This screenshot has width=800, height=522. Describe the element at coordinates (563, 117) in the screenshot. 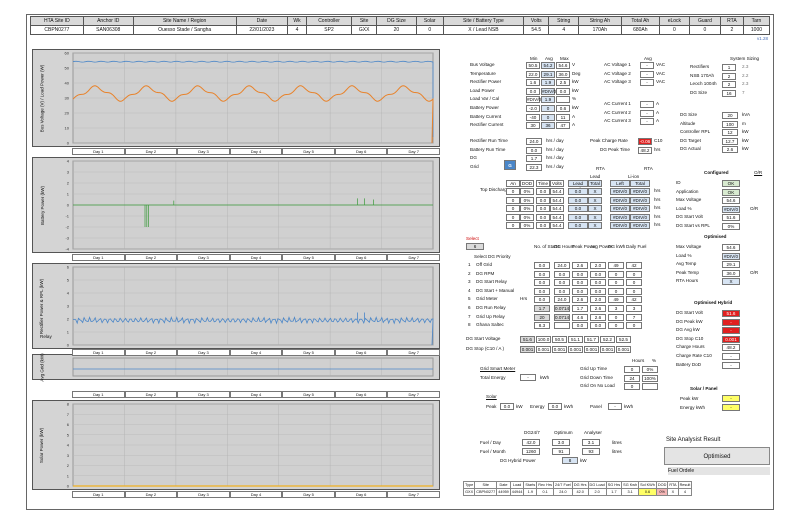

I see `stats-value: 11` at that location.